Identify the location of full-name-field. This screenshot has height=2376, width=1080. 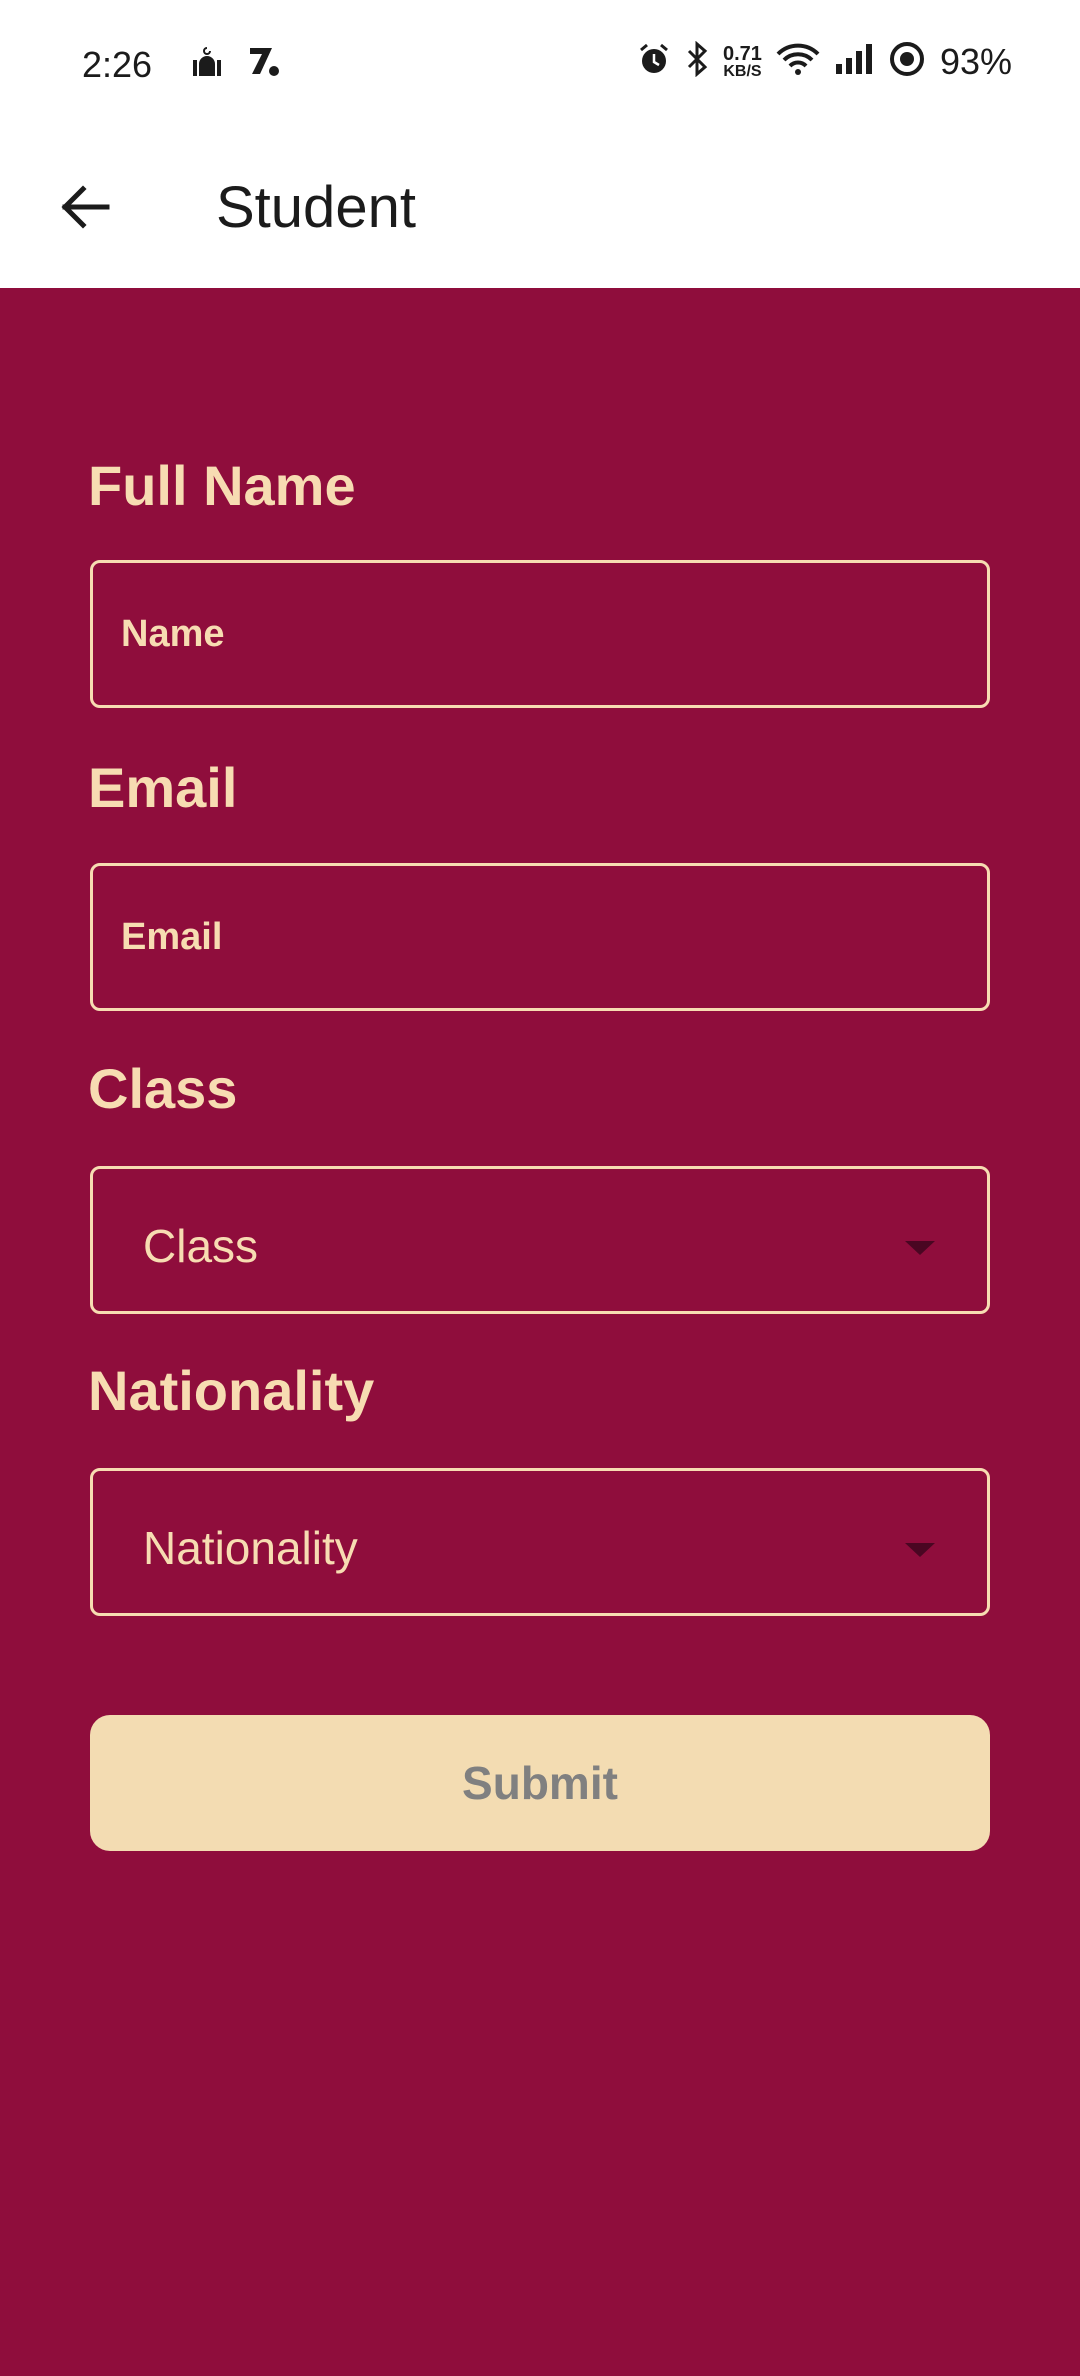
(540, 634).